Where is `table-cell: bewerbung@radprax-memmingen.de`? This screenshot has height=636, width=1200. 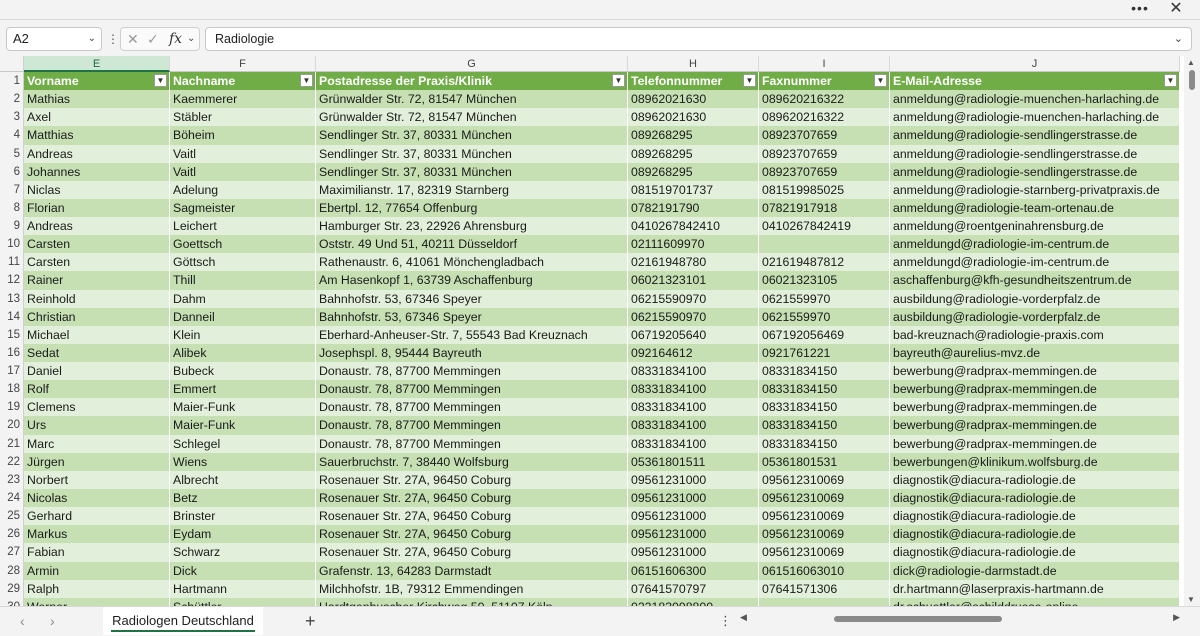 table-cell: bewerbung@radprax-memmingen.de is located at coordinates (1035, 389).